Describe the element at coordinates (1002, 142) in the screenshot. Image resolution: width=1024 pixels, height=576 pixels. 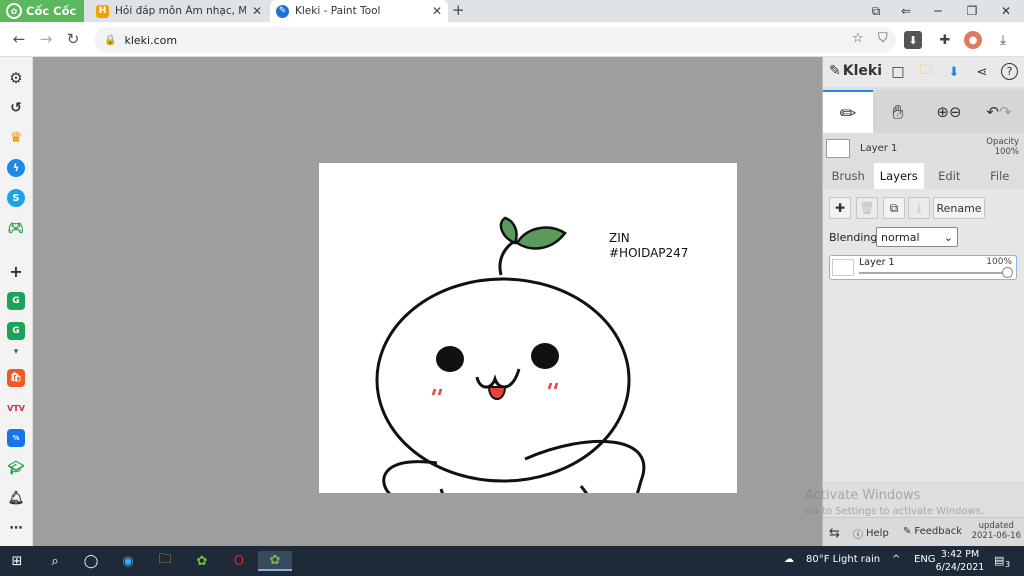
I see `opacity-label: Opacity` at that location.